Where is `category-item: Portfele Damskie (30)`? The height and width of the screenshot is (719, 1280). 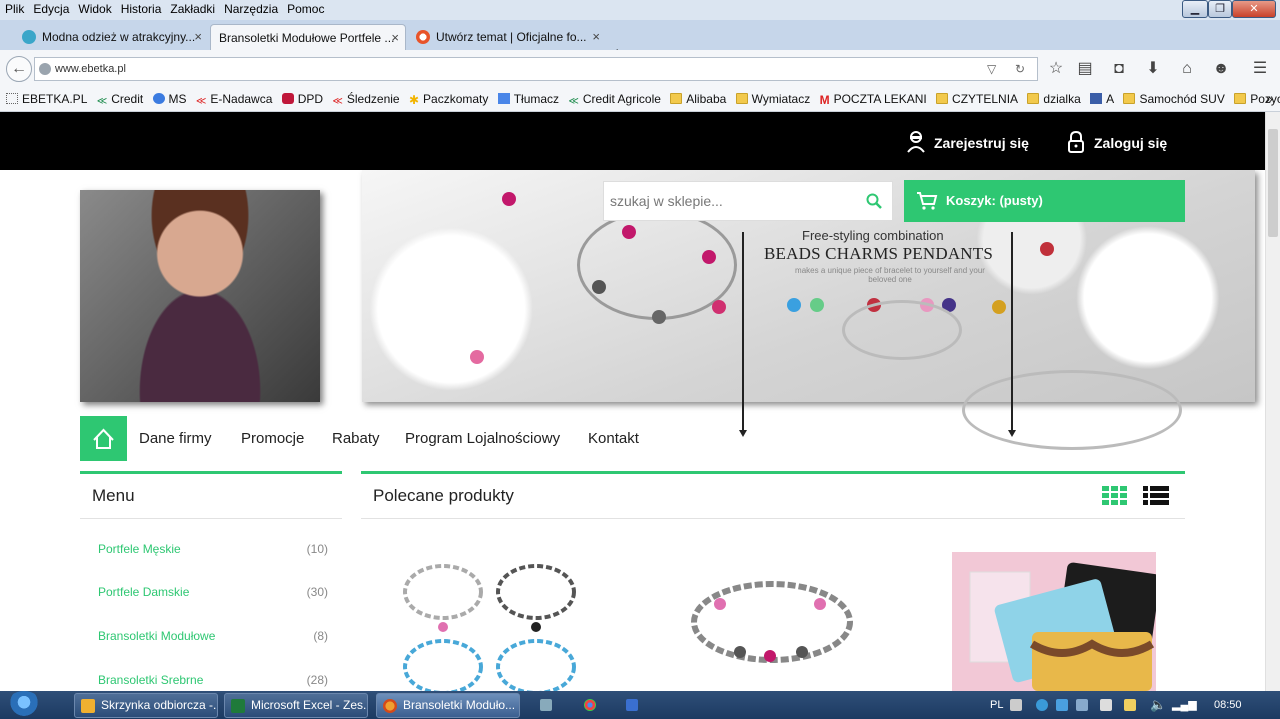 category-item: Portfele Damskie (30) is located at coordinates (213, 592).